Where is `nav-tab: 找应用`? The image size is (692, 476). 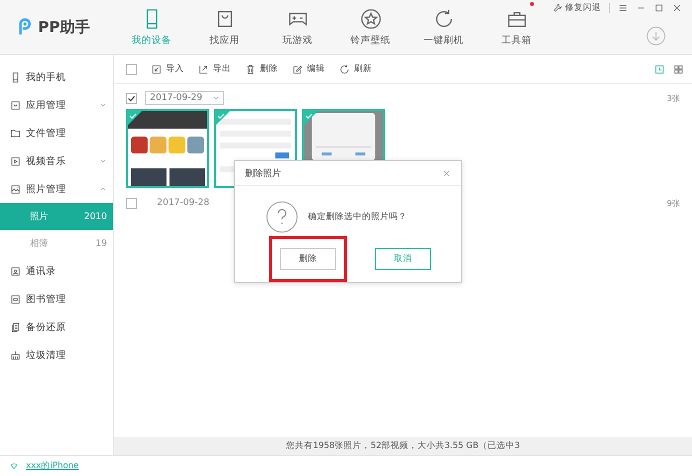 nav-tab: 找应用 is located at coordinates (224, 27).